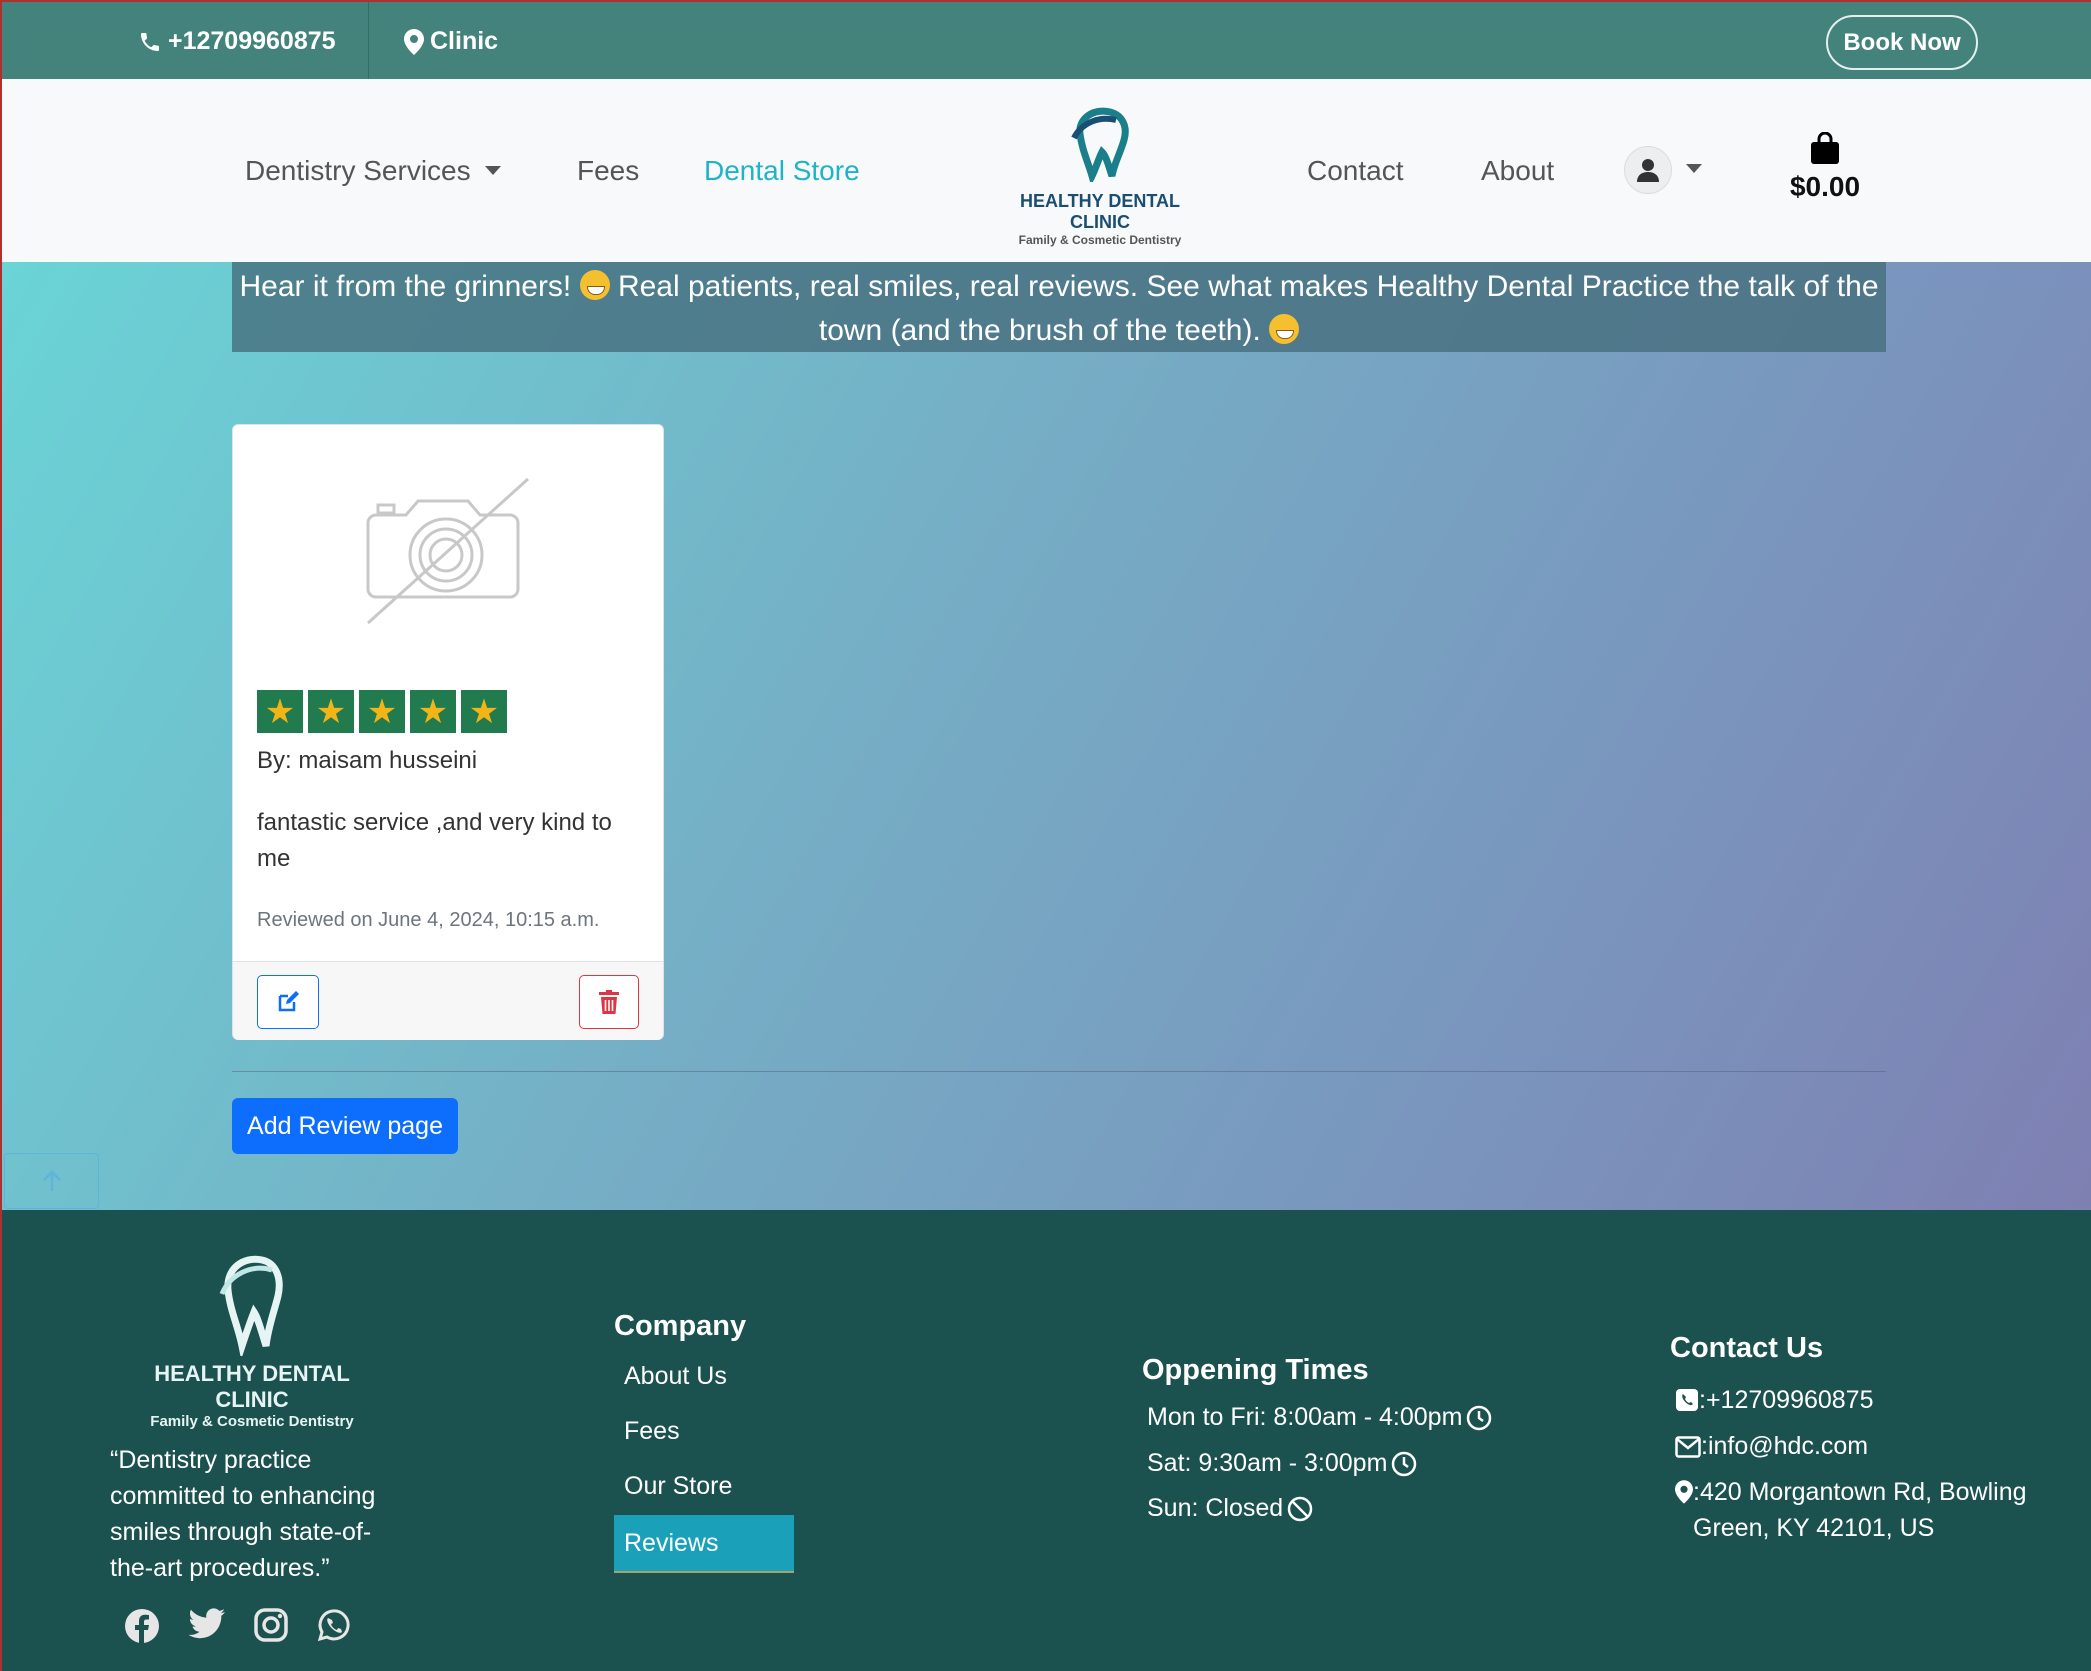 Image resolution: width=2091 pixels, height=1671 pixels. I want to click on delete-review-button, so click(609, 1002).